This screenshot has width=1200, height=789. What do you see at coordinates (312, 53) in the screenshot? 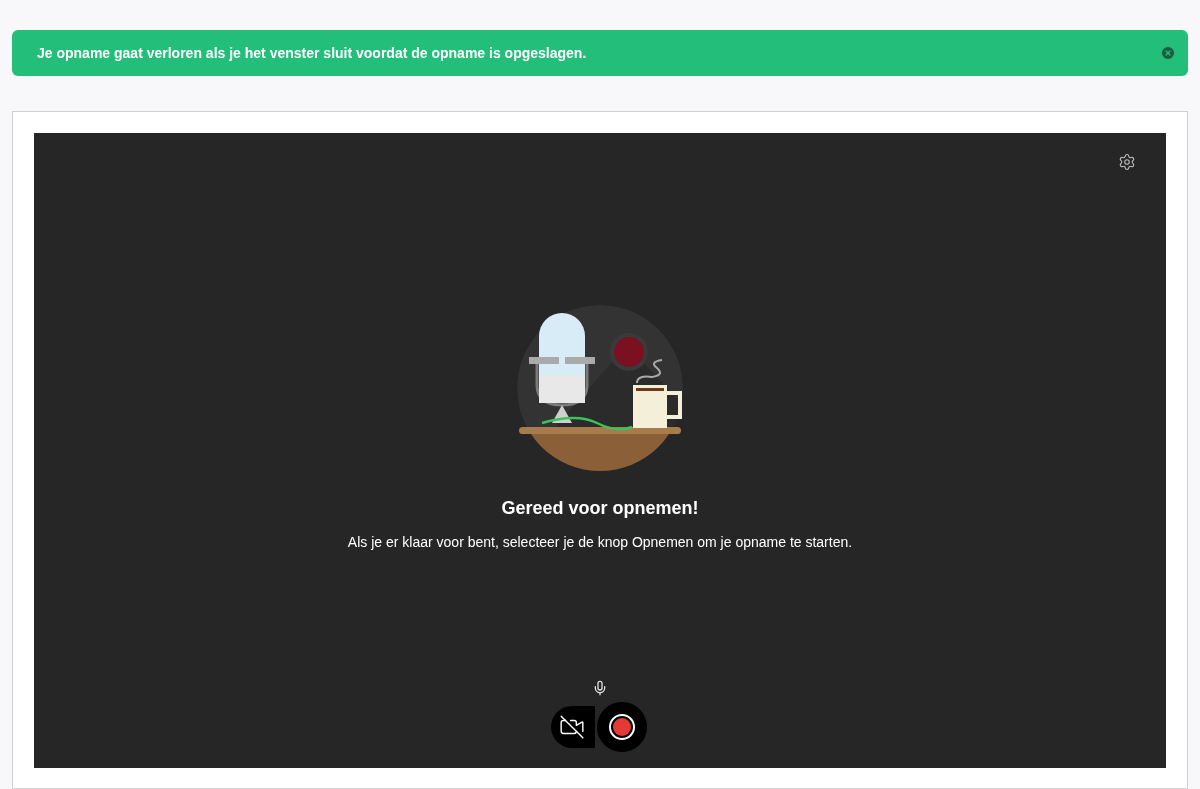
I see `banner-message: Je opname gaat verloren als je het venster sluit voordat de opname is opgeslagen.` at bounding box center [312, 53].